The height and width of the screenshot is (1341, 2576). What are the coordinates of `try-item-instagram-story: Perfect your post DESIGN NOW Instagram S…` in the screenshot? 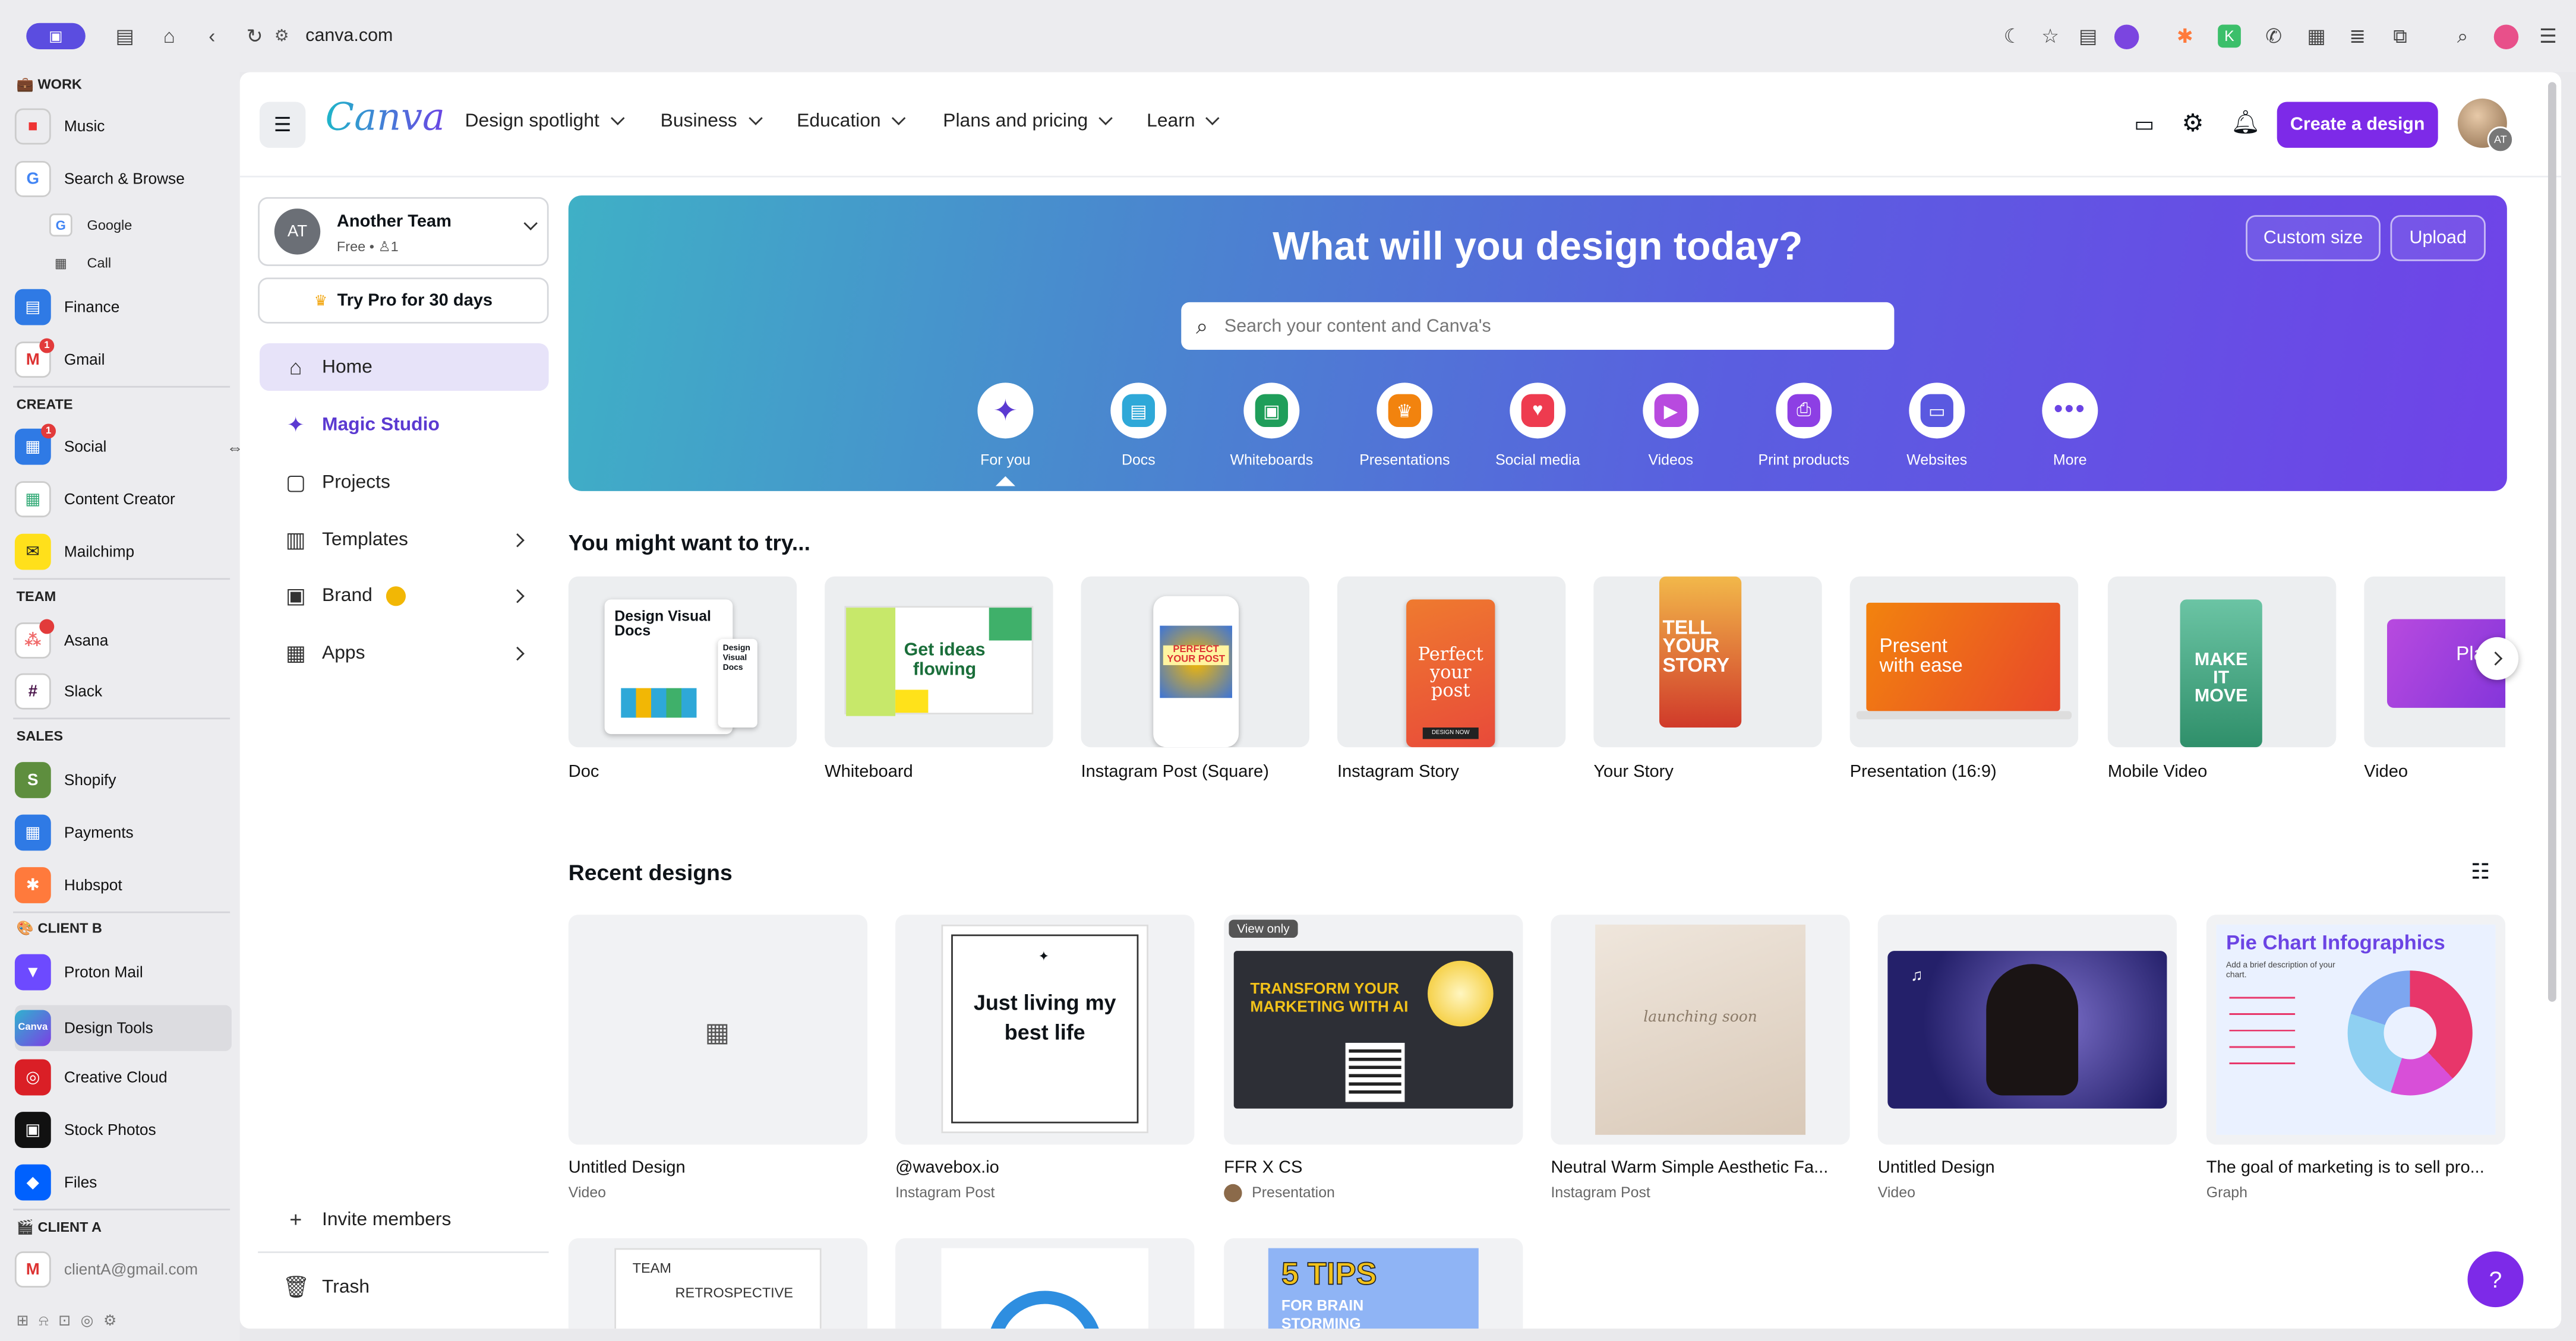 It's located at (1451, 679).